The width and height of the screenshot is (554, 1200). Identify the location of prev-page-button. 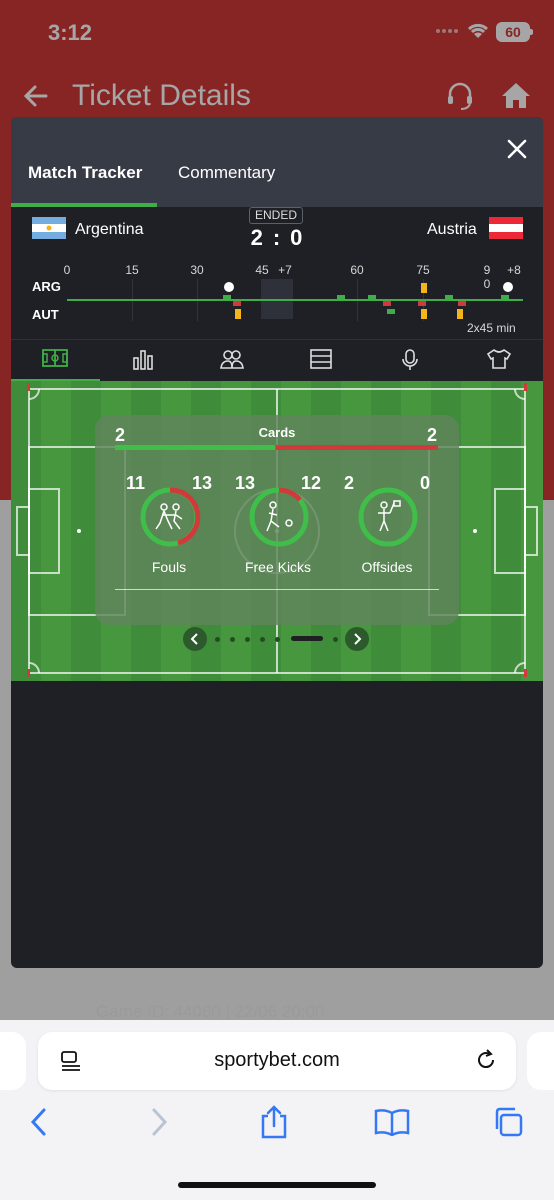
(195, 639).